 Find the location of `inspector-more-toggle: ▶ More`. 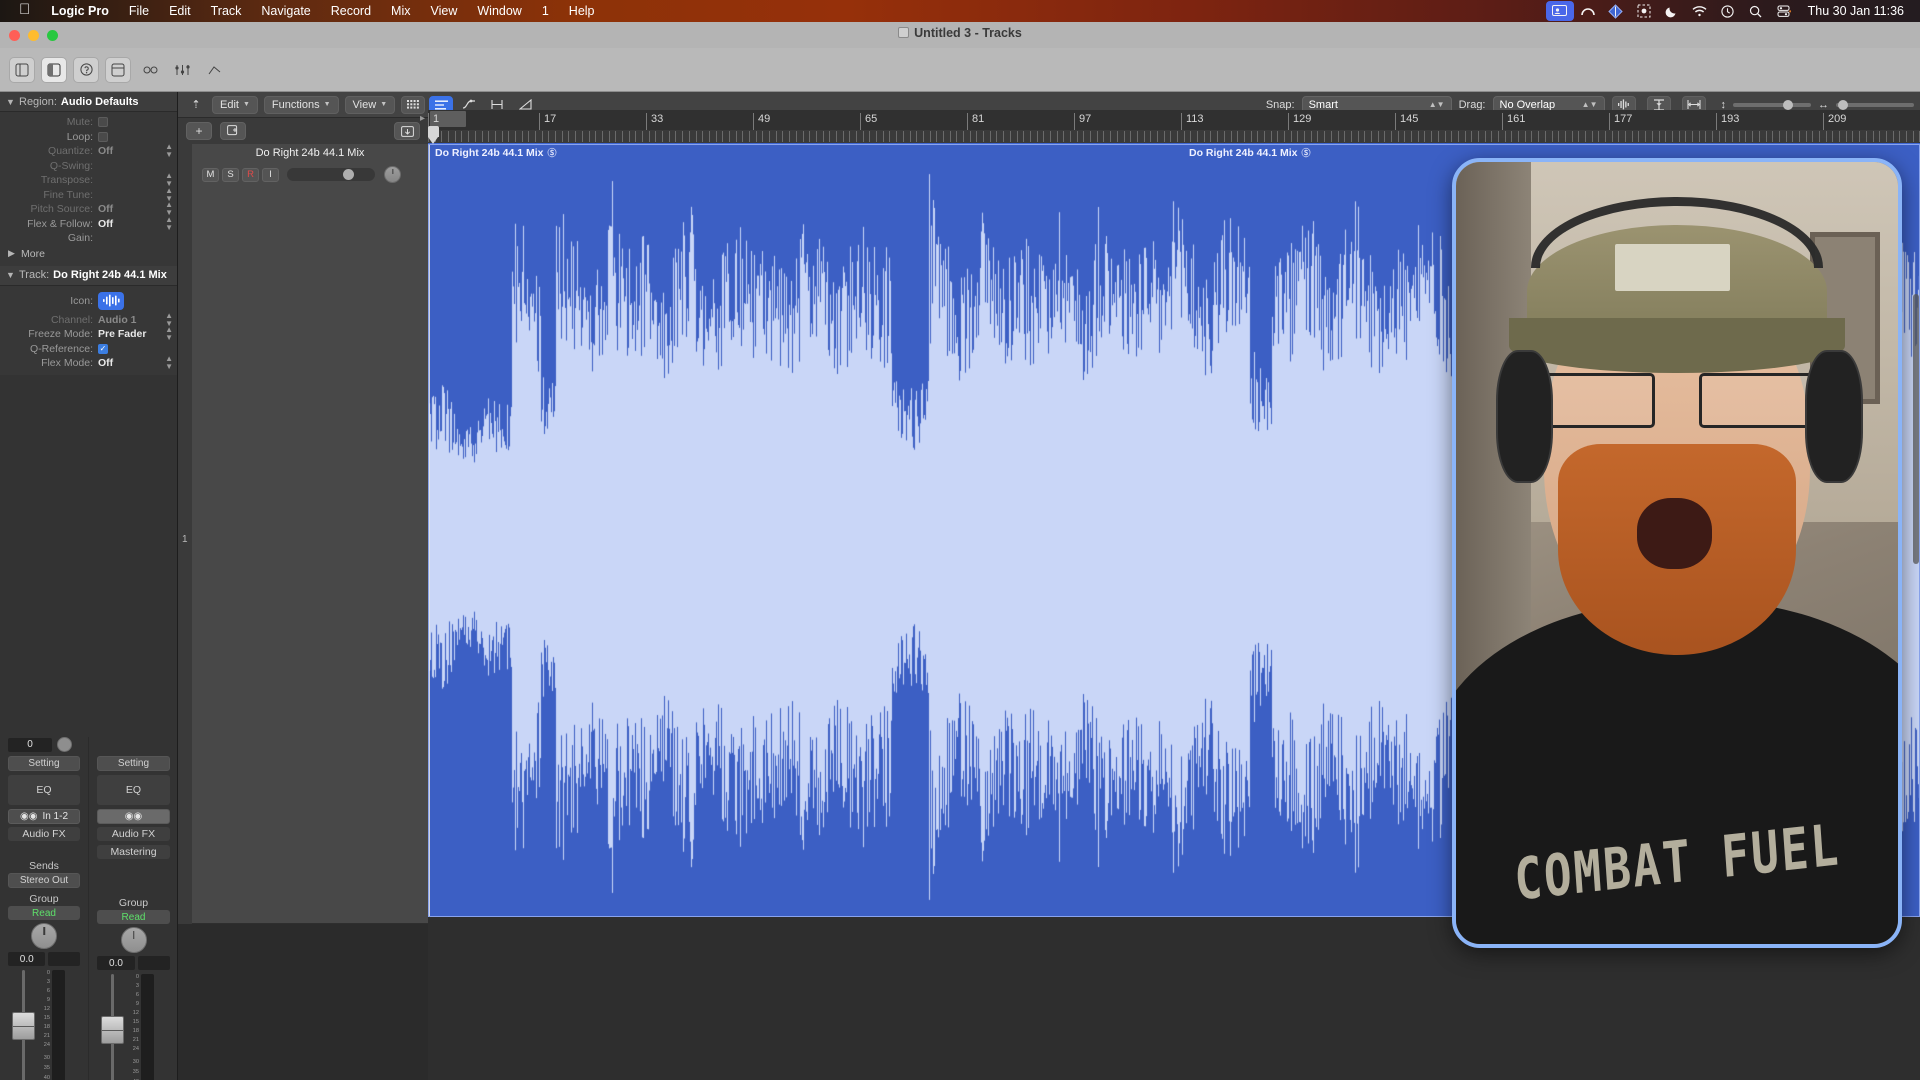

inspector-more-toggle: ▶ More is located at coordinates (88, 254).